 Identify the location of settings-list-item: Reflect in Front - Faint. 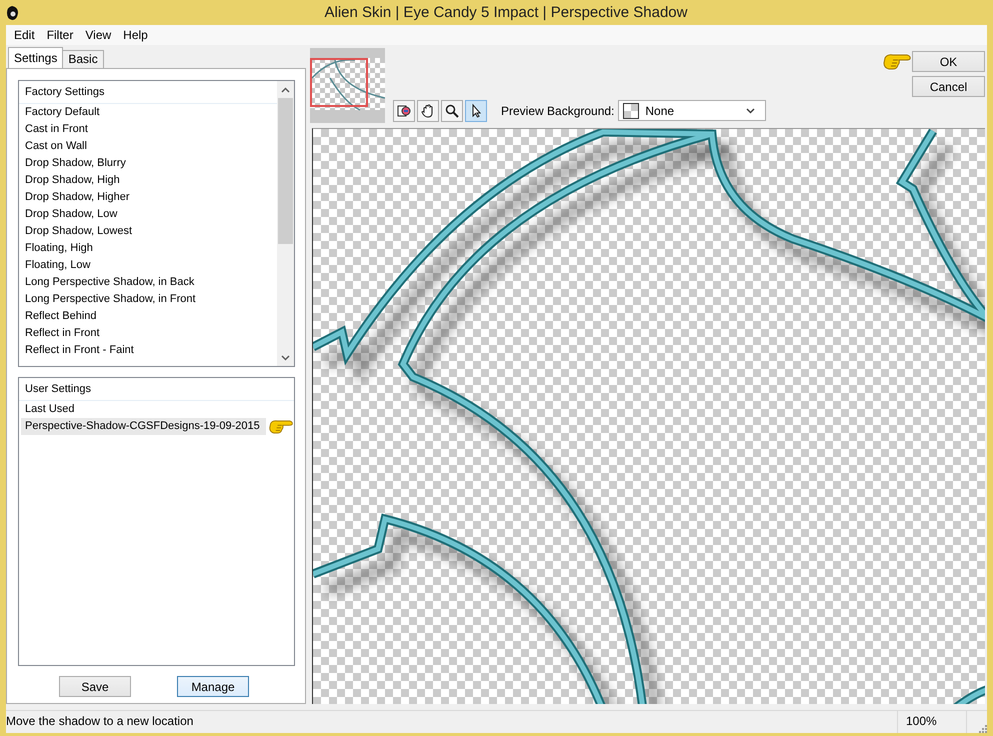
(148, 350).